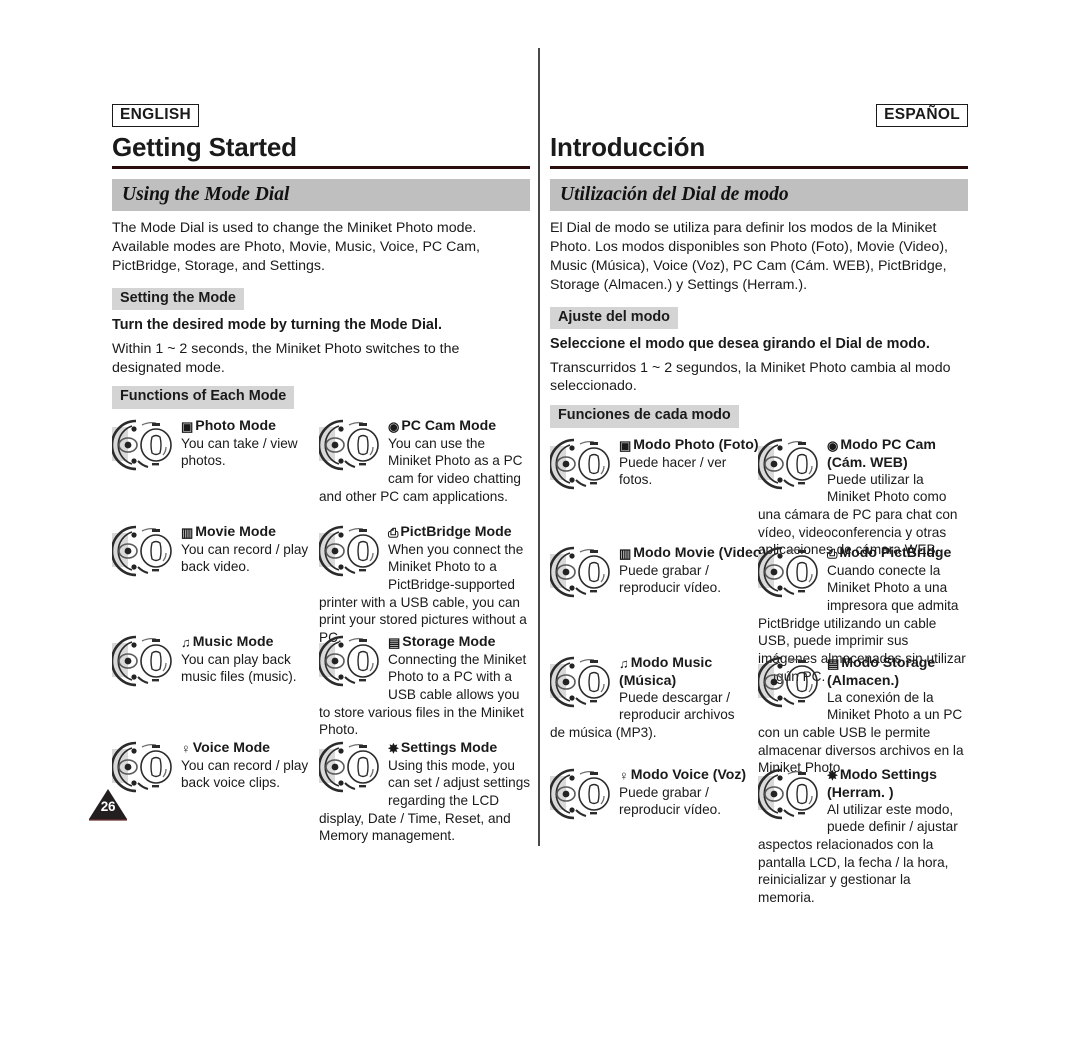 The height and width of the screenshot is (1061, 1080). What do you see at coordinates (888, 443) in the screenshot?
I see `mode-heading-label: Modo PC Cam` at bounding box center [888, 443].